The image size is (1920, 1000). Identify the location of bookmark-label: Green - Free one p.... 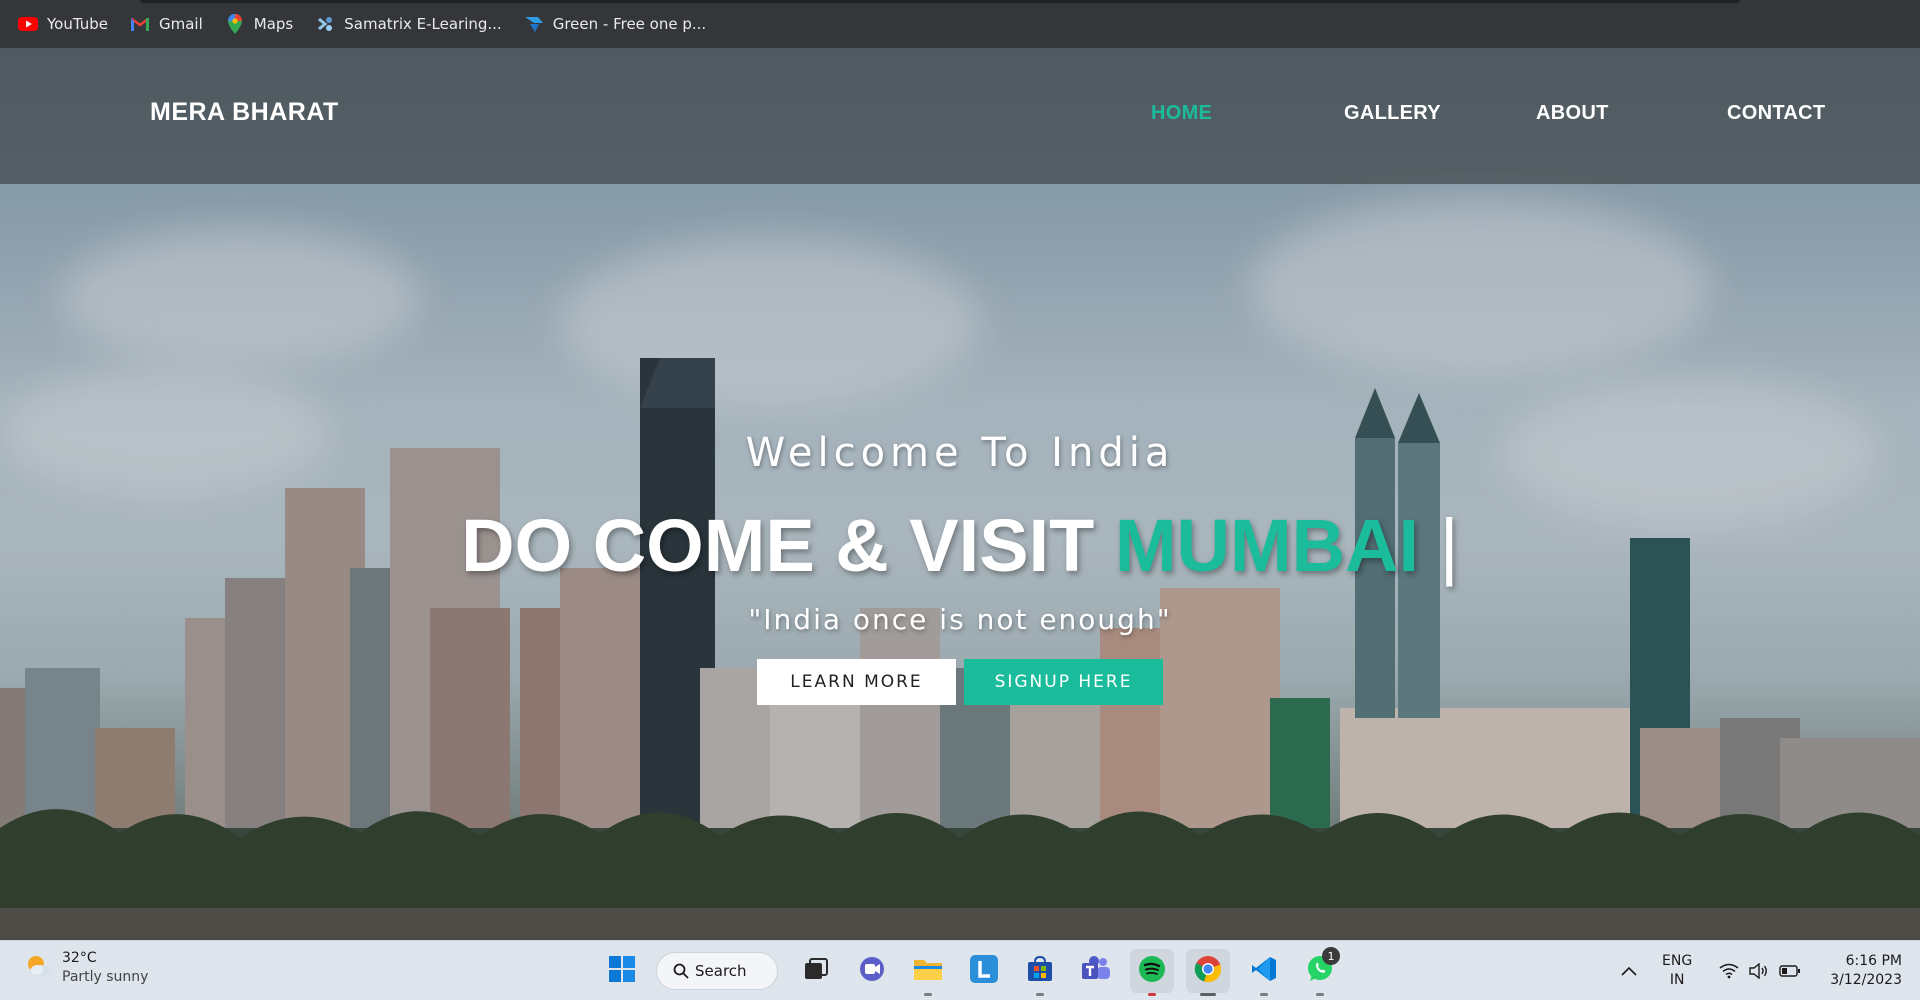
(629, 24).